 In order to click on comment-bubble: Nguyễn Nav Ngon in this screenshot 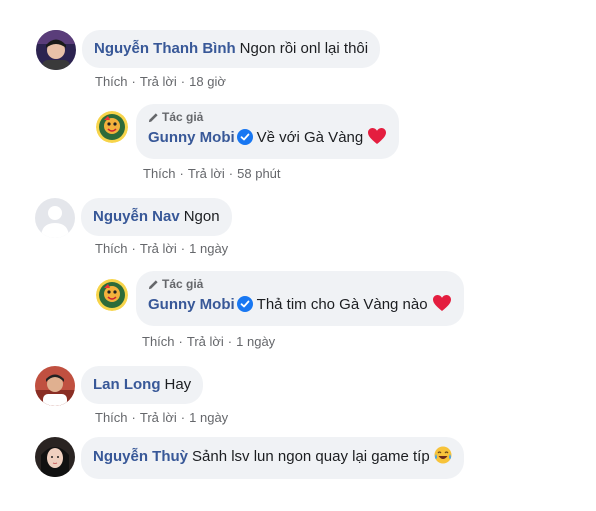, I will do `click(156, 217)`.